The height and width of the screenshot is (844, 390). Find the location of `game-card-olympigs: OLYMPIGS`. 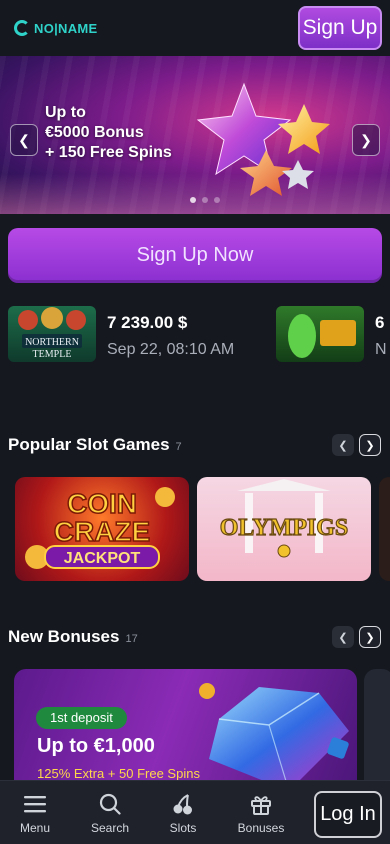

game-card-olympigs: OLYMPIGS is located at coordinates (284, 529).